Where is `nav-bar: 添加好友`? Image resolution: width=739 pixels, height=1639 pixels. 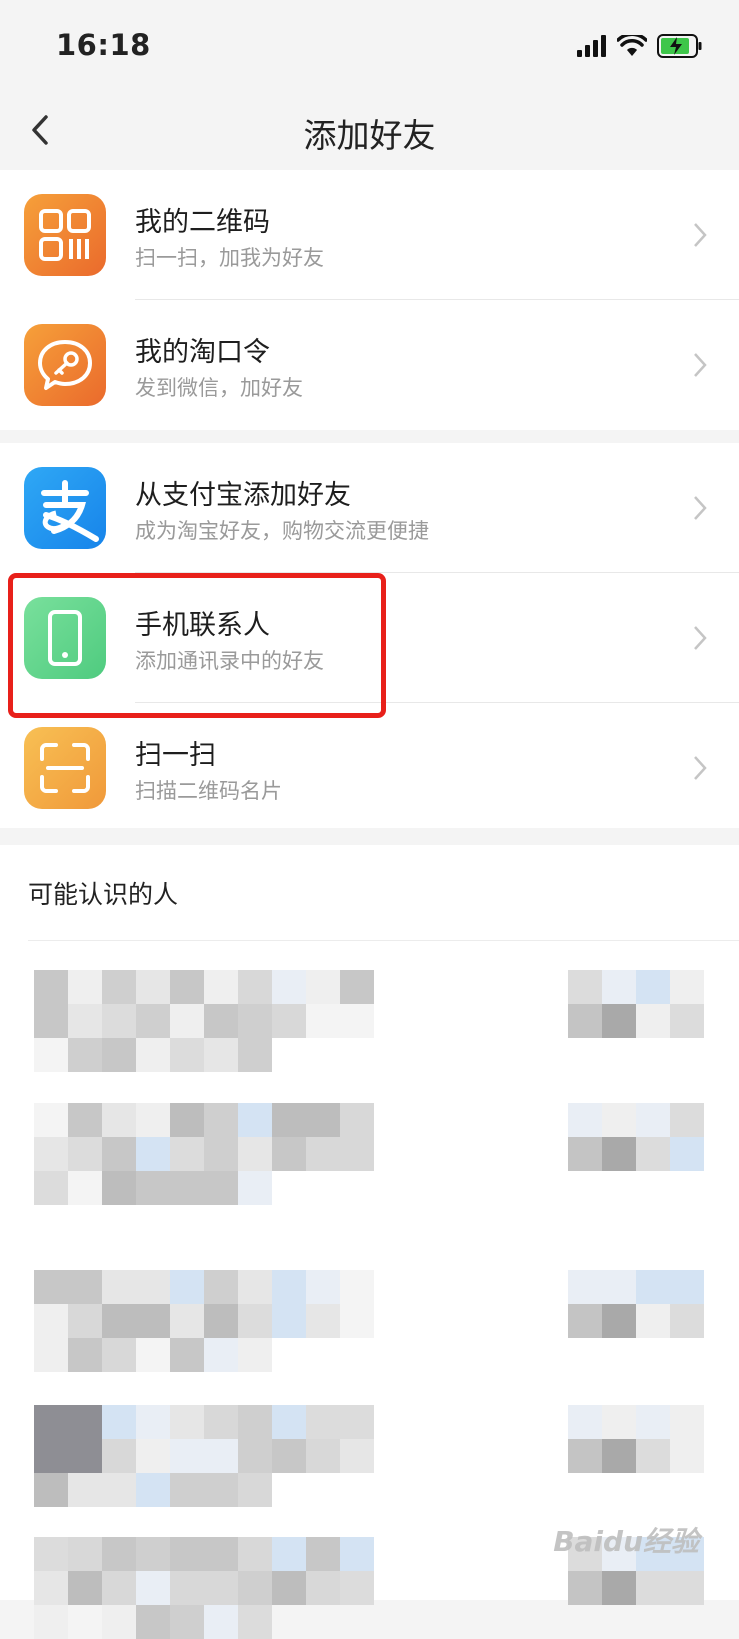
nav-bar: 添加好友 is located at coordinates (369, 132).